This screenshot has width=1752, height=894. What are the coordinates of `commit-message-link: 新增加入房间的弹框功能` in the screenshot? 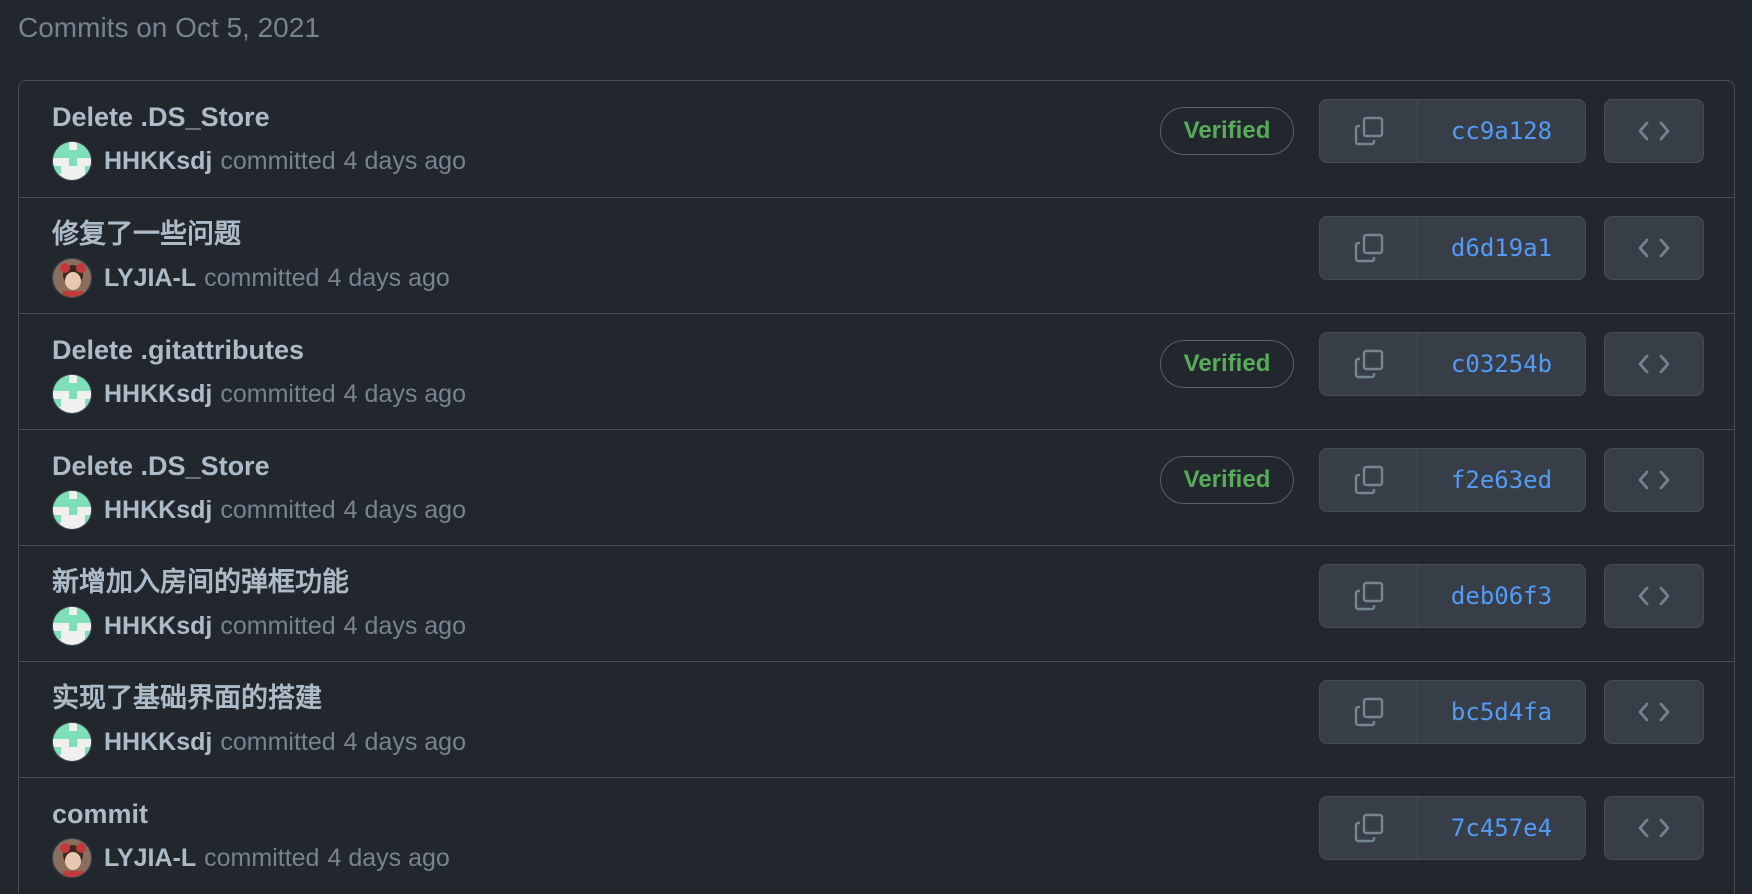 It's located at (200, 582).